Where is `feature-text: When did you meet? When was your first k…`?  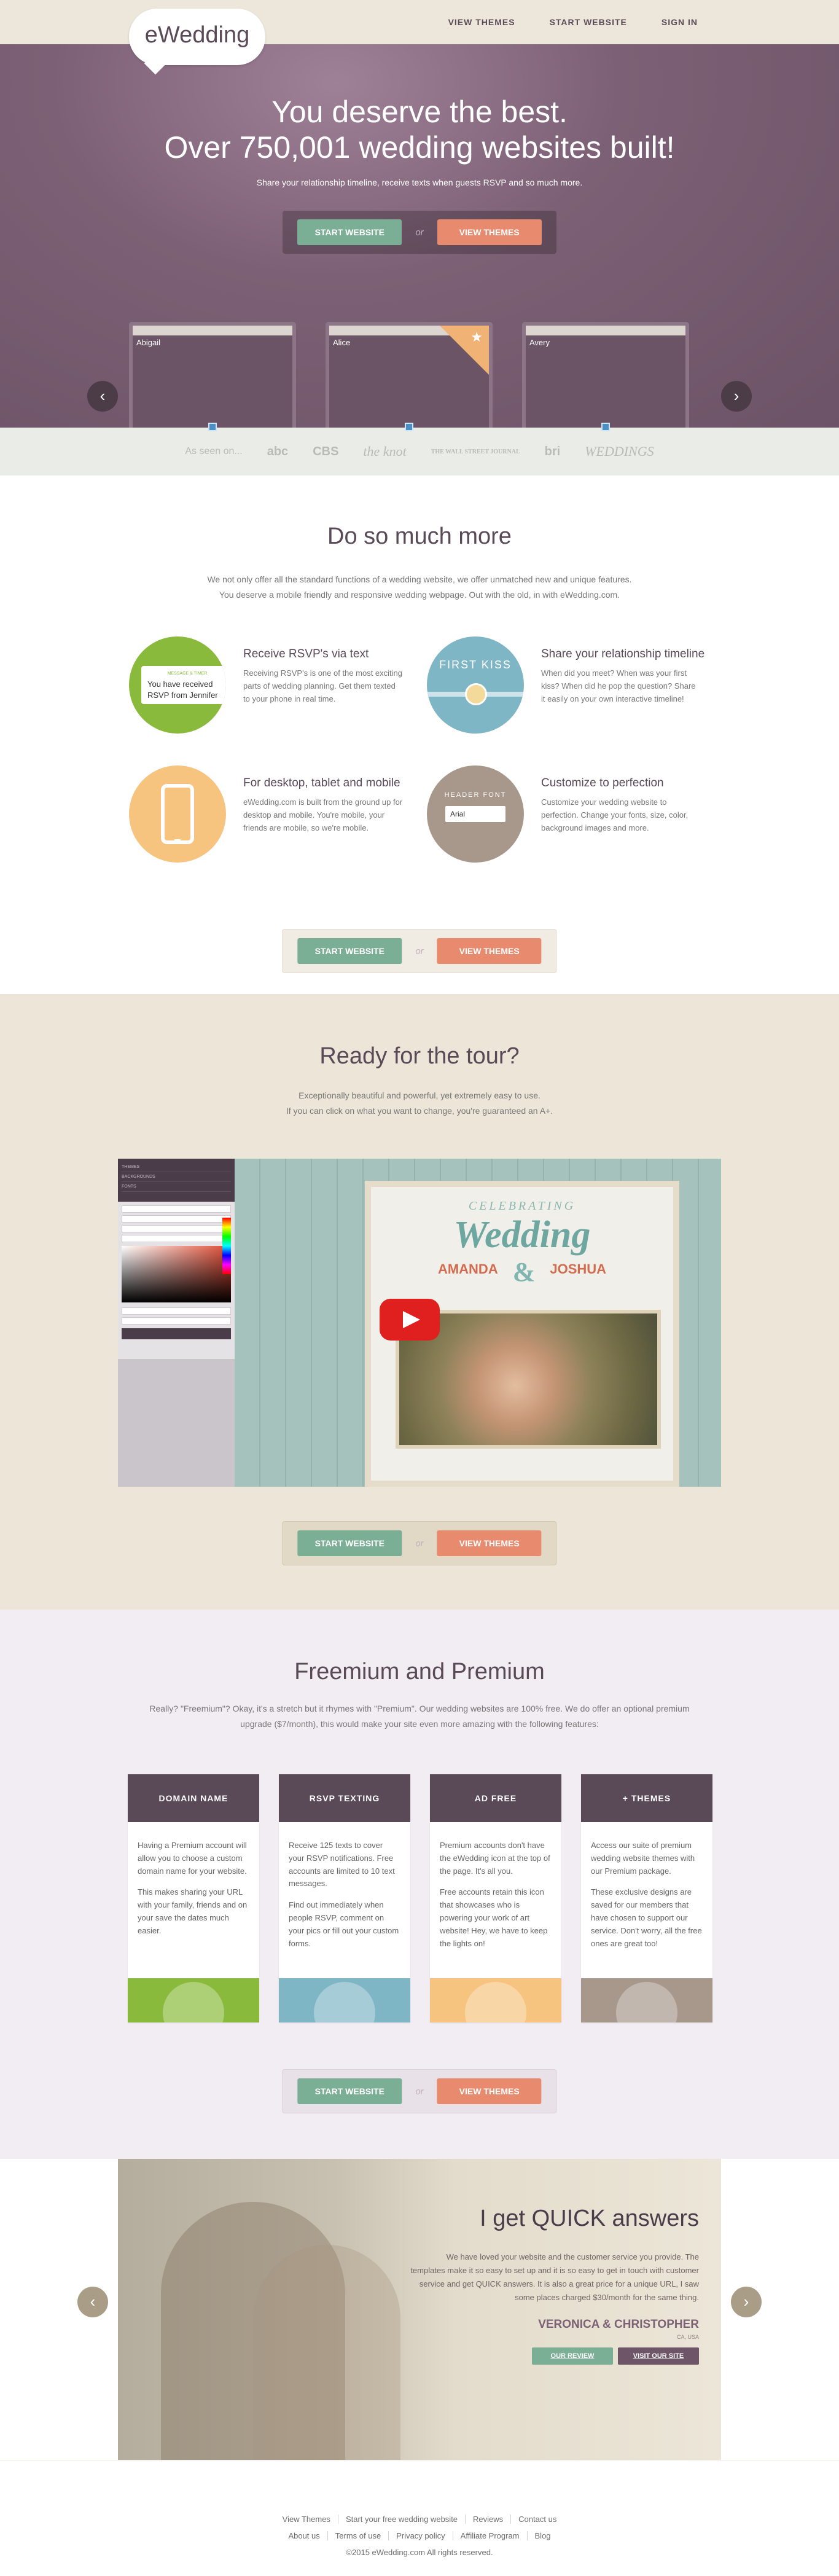
feature-text: When did you meet? When was your first k… is located at coordinates (618, 685).